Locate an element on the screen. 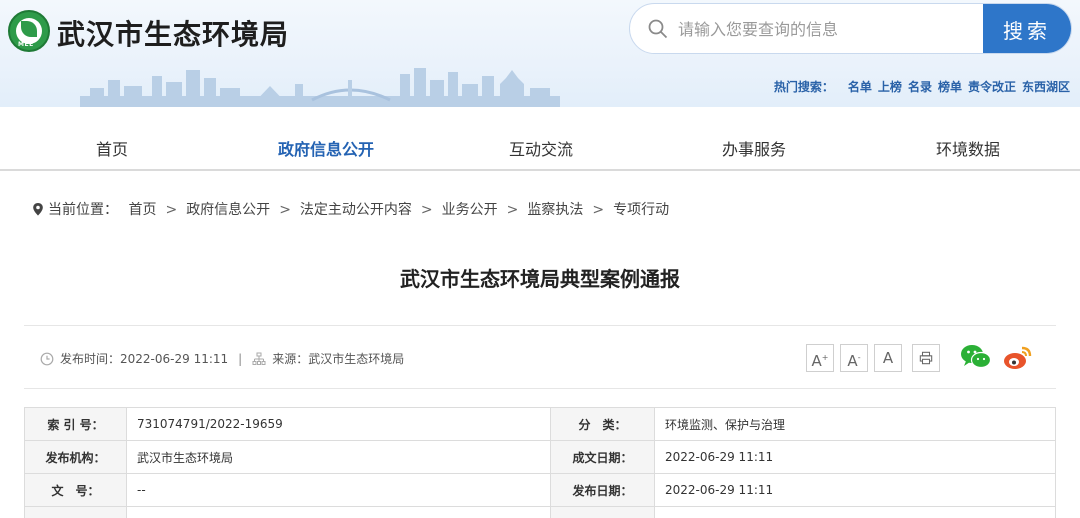 Image resolution: width=1080 pixels, height=518 pixels. info-key: 成文日期： is located at coordinates (602, 457).